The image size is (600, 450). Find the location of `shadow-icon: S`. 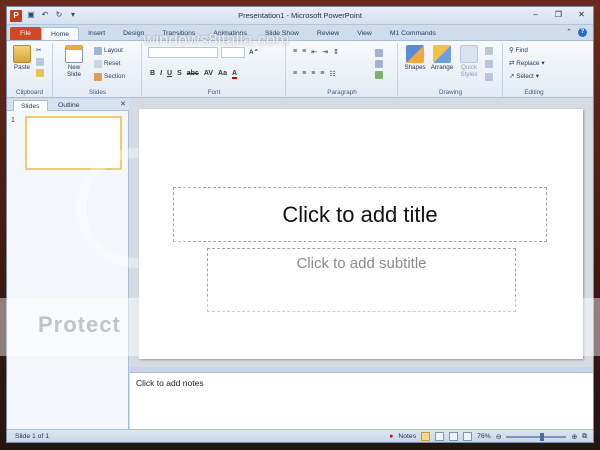

shadow-icon: S is located at coordinates (179, 74).